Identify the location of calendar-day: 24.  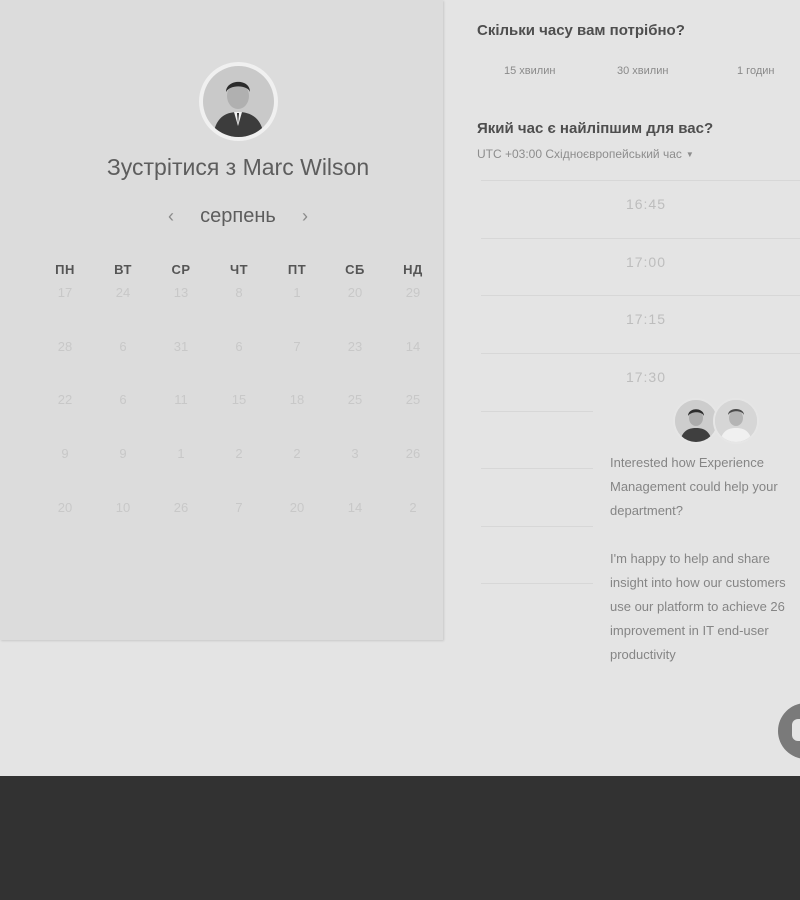
(123, 292).